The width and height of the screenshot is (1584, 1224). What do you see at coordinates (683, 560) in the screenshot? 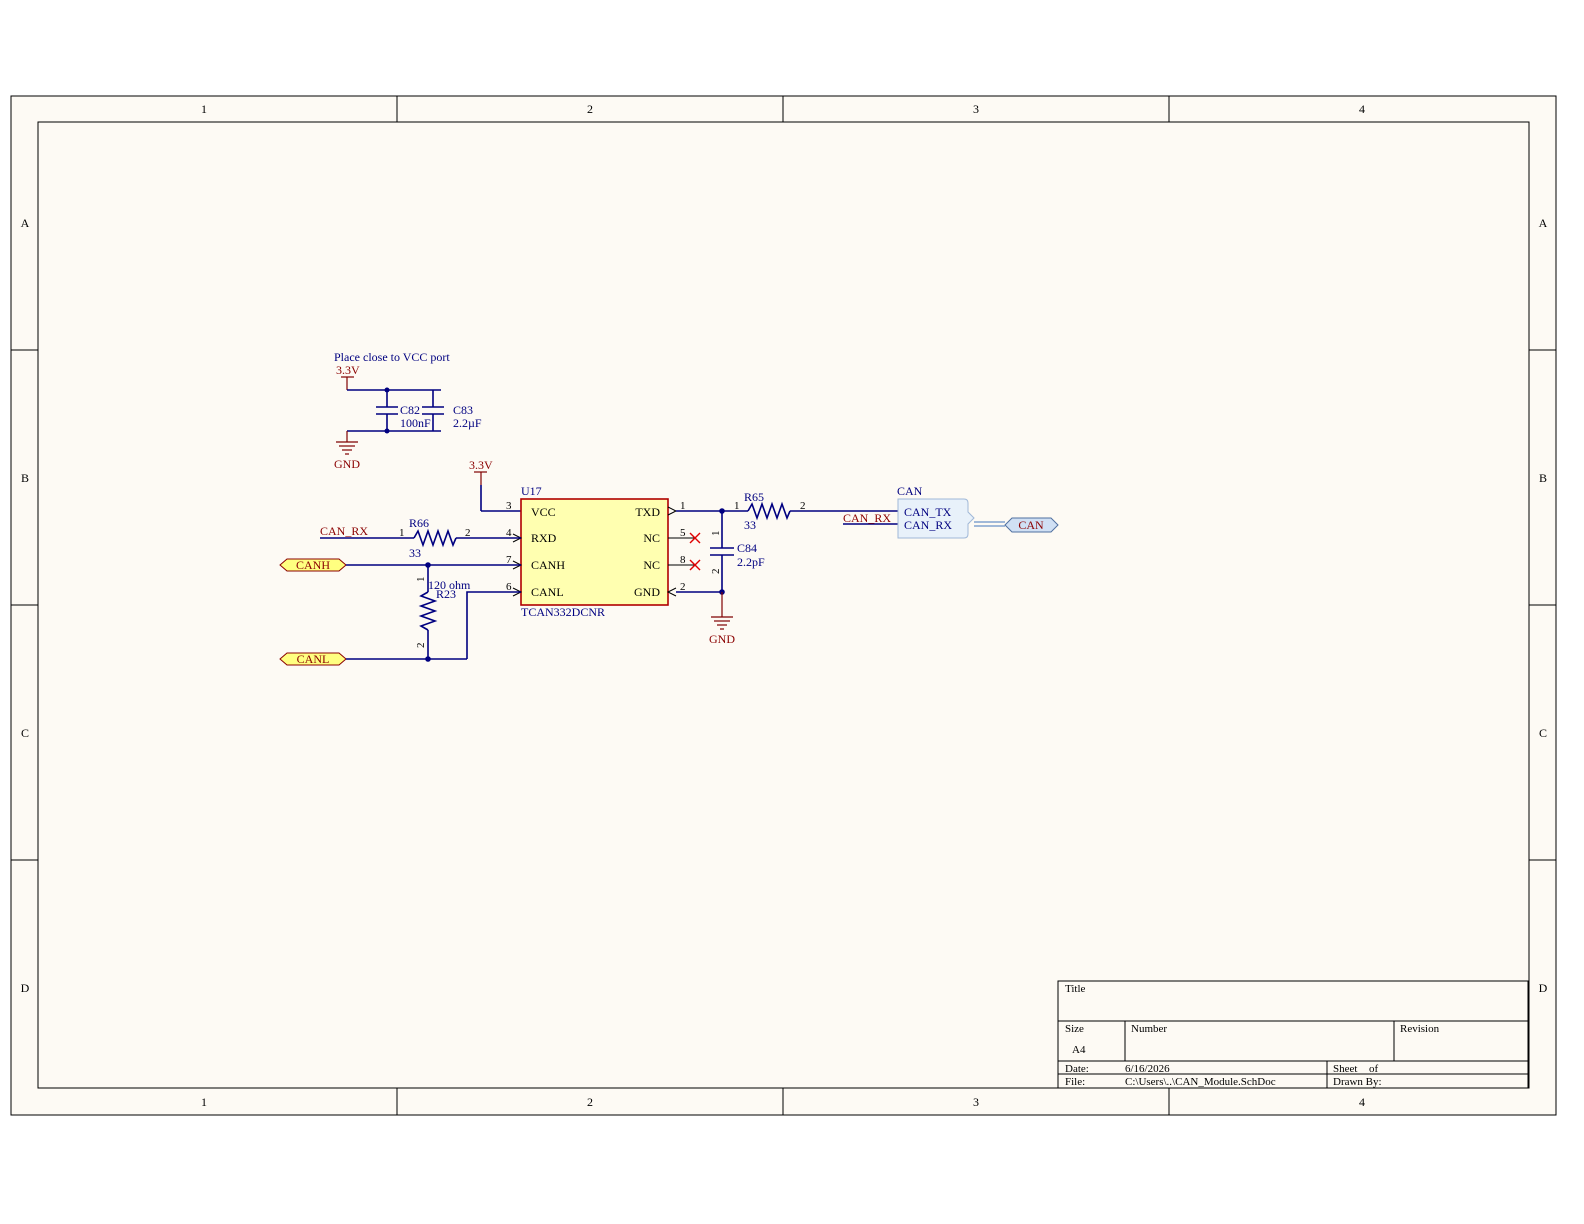
I see `ic-pin-num-8: 8` at bounding box center [683, 560].